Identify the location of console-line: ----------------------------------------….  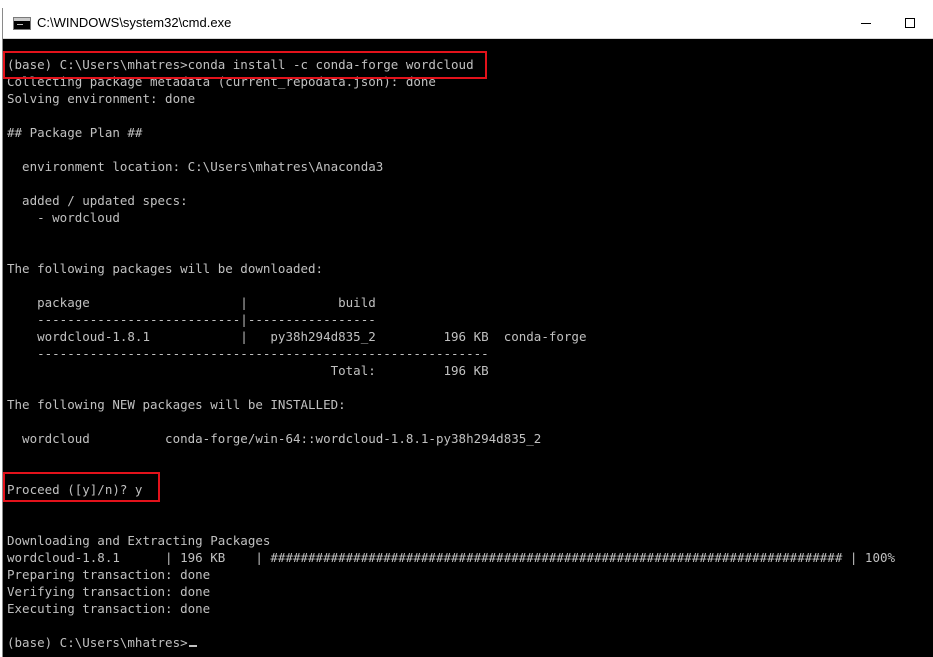
(248, 353).